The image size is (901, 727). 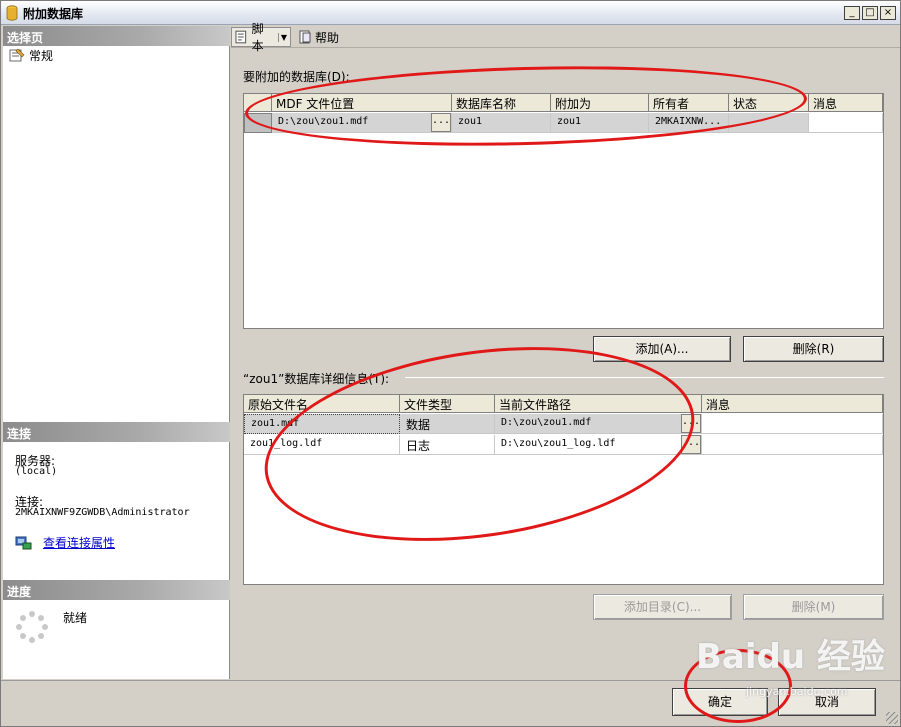 What do you see at coordinates (258, 123) in the screenshot?
I see `row-selector` at bounding box center [258, 123].